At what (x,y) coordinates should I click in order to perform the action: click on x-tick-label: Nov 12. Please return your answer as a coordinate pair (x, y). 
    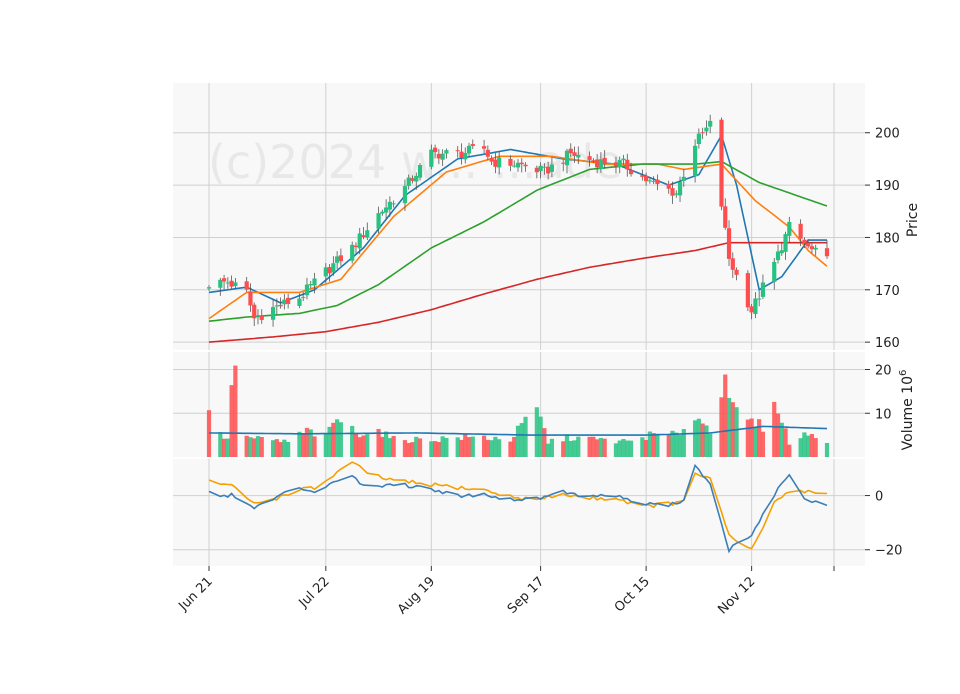
    Looking at the image, I should click on (736, 595).